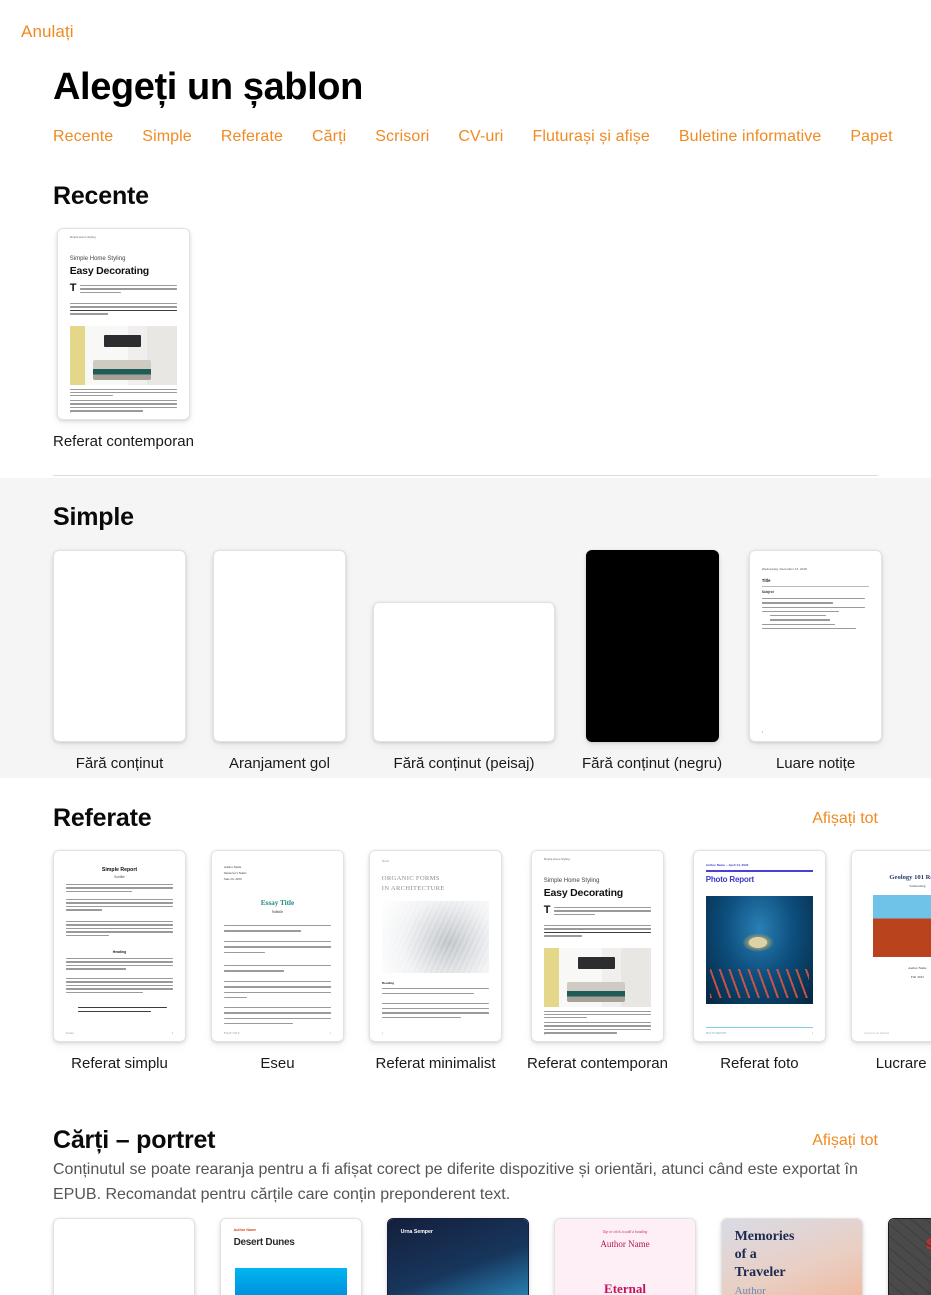 The width and height of the screenshot is (931, 1295). What do you see at coordinates (760, 1272) in the screenshot?
I see `book-title-line3: Traveler` at bounding box center [760, 1272].